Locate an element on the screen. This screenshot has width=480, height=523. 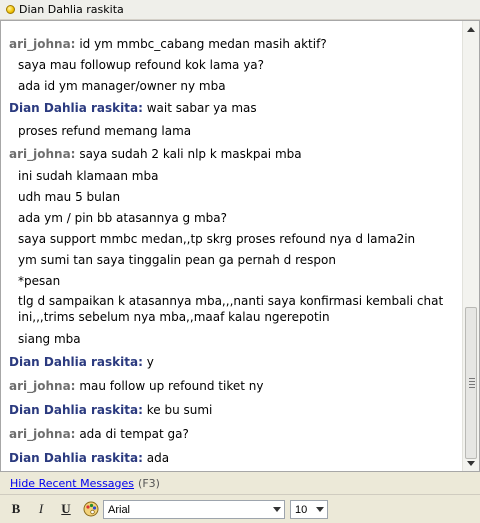
message-line: saya mau followup refound kok lama ya? is located at coordinates (141, 65).